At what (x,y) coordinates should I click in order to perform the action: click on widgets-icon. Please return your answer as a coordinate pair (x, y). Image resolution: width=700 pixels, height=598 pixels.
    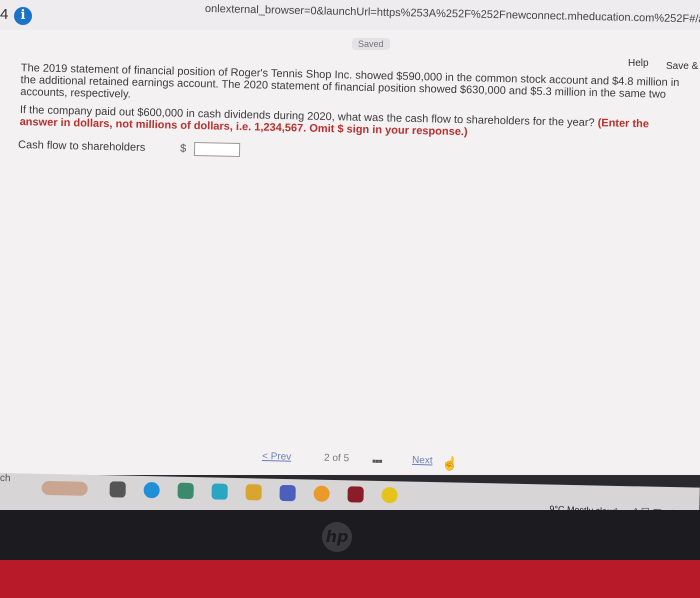
    Looking at the image, I should click on (64, 488).